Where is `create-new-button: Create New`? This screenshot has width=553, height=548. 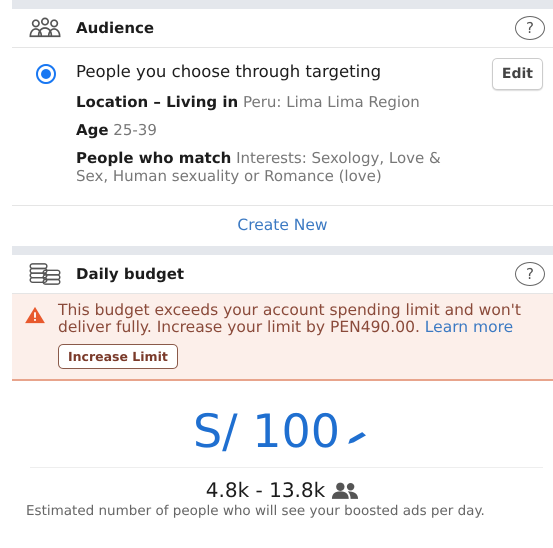
create-new-button: Create New is located at coordinates (282, 225).